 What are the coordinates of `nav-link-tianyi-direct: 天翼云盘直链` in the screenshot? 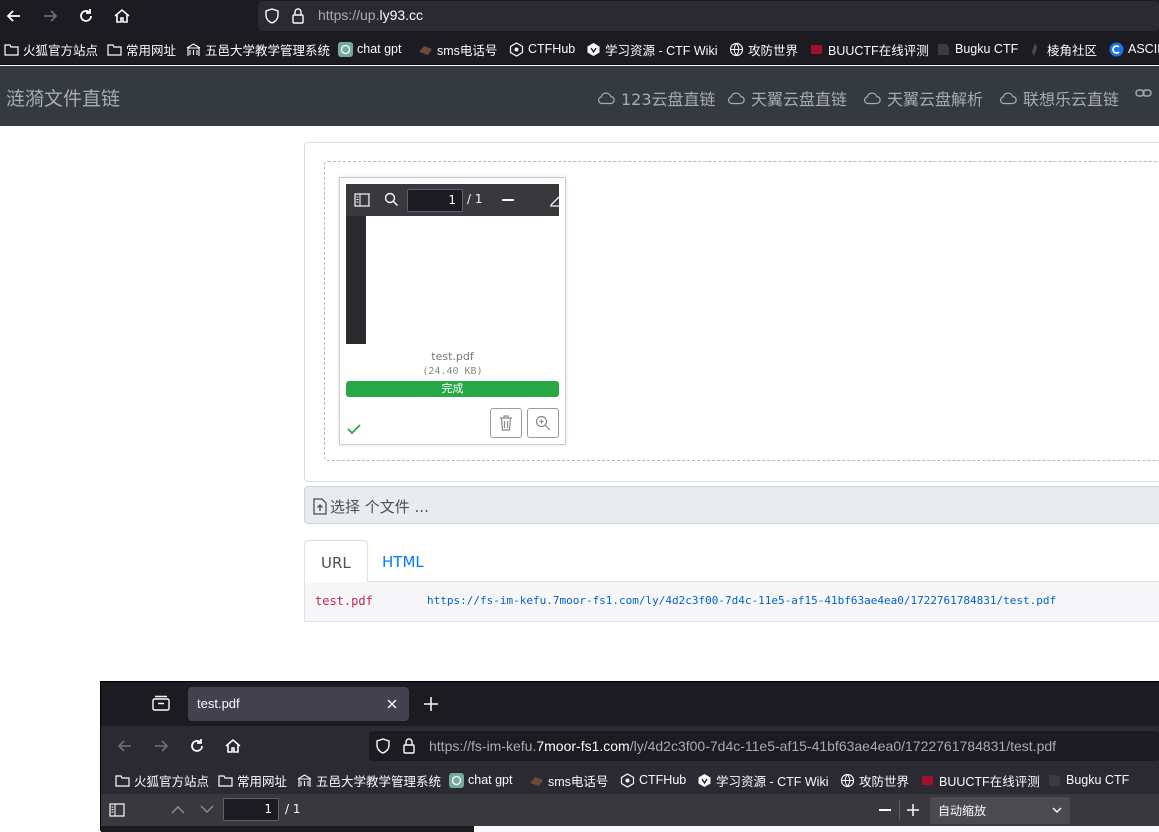 It's located at (787, 98).